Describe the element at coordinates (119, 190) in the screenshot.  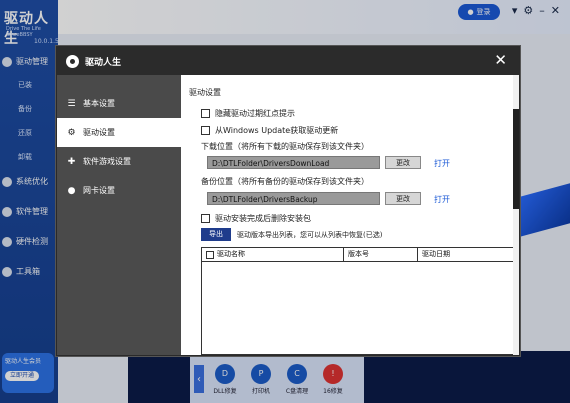
I see `tab-network-settings: ● 网卡设置` at that location.